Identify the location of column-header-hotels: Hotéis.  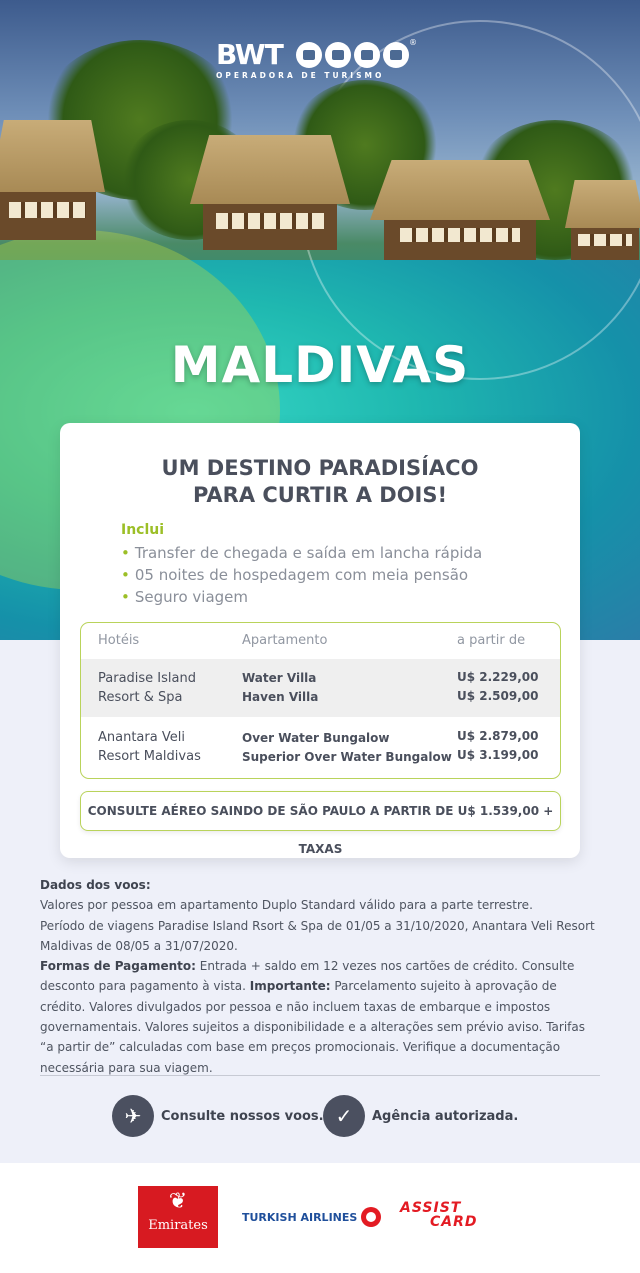
(119, 640).